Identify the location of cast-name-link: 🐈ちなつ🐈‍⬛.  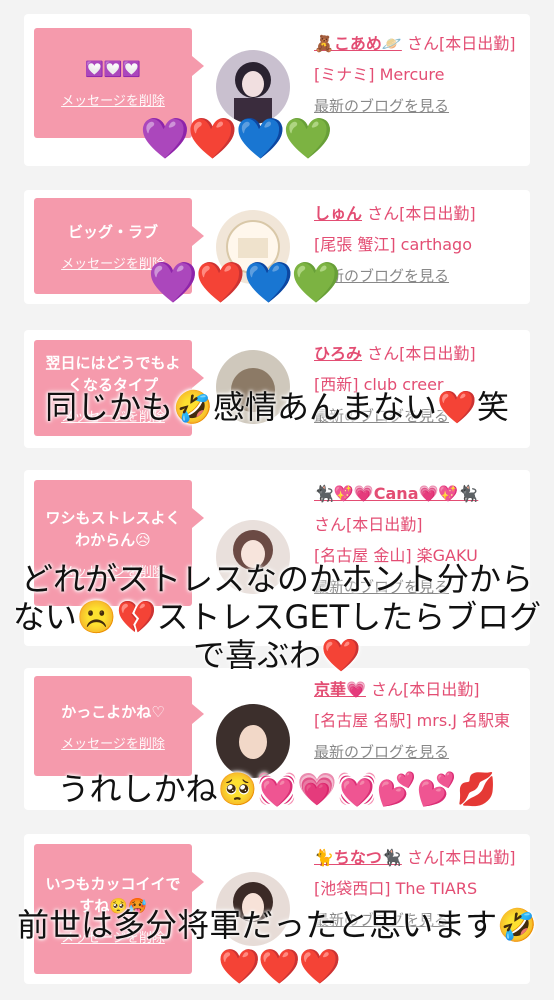
(358, 857).